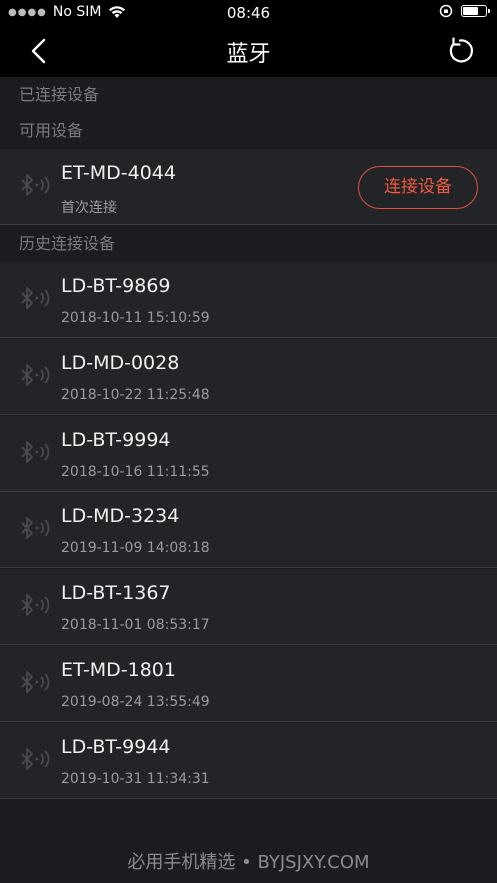  What do you see at coordinates (248, 300) in the screenshot?
I see `history-device-row: LD-BT-9869 2018-10-11 15:10:59` at bounding box center [248, 300].